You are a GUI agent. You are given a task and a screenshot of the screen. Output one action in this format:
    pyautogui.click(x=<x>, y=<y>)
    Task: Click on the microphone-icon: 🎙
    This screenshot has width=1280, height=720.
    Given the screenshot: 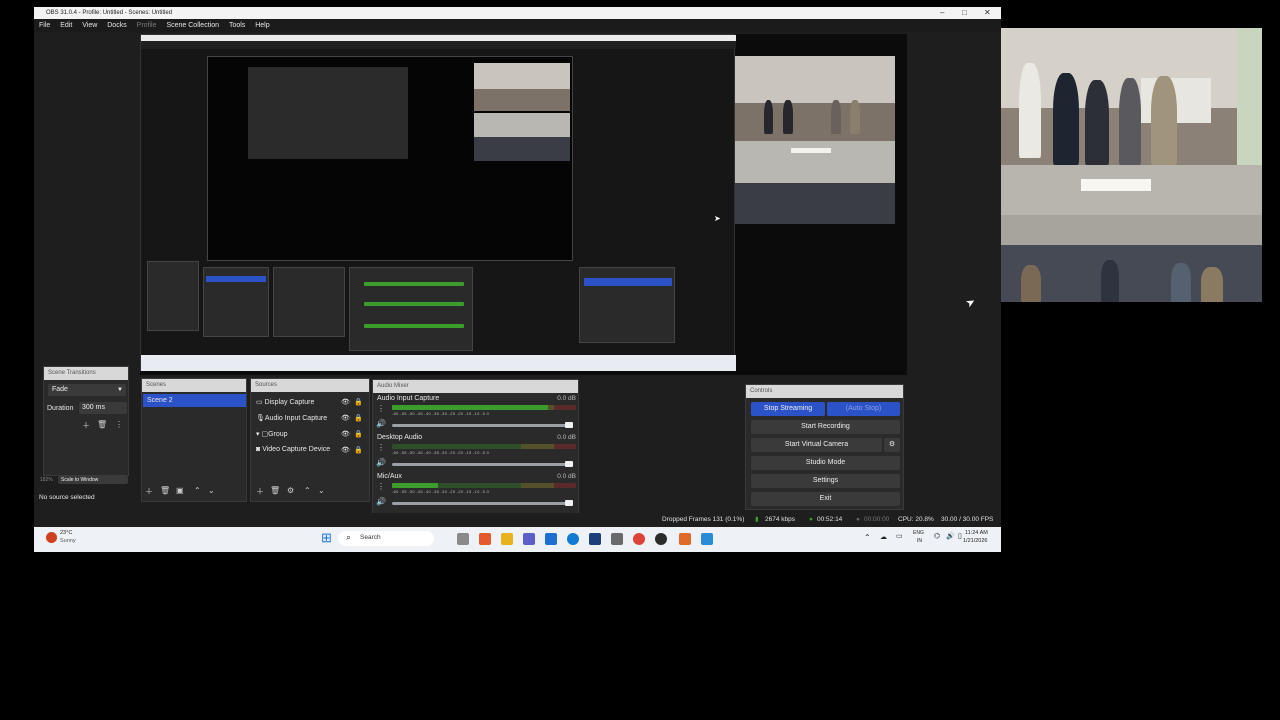 What is the action you would take?
    pyautogui.click(x=260, y=418)
    